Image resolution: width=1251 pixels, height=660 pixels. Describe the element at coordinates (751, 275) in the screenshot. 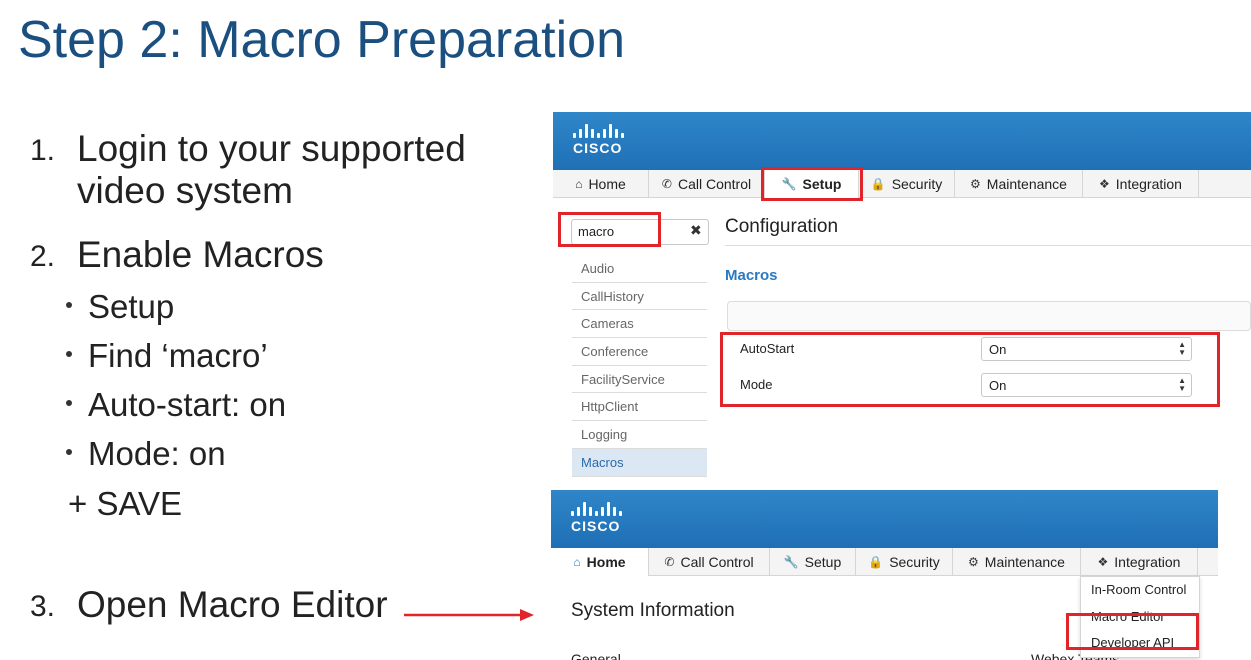

I see `section-title: Macros` at that location.